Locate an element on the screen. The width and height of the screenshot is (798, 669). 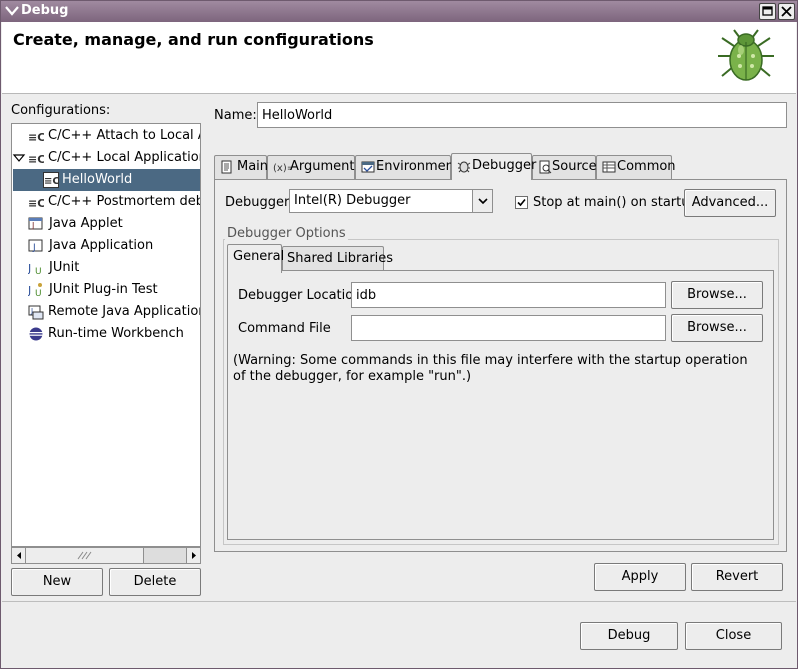
subtab-label: Shared Libraries is located at coordinates (340, 258).